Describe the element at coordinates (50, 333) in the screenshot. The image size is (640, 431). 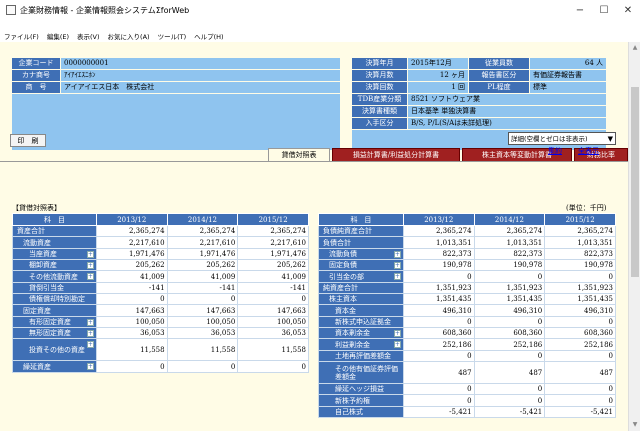
I see `row-label-text: 無形固定資産` at that location.